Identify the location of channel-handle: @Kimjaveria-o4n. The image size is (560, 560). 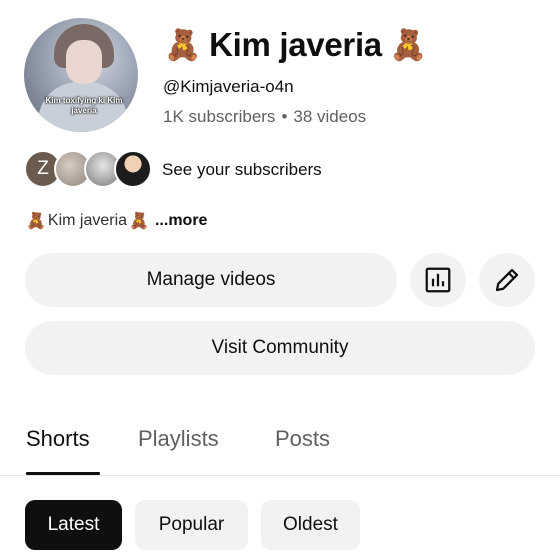
(228, 86).